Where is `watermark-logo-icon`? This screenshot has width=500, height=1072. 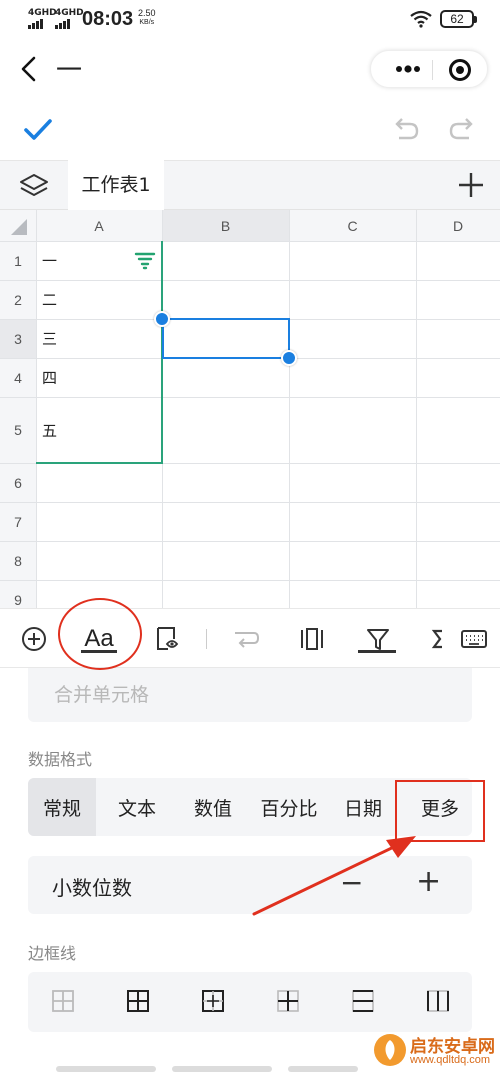
watermark-logo-icon is located at coordinates (390, 1050).